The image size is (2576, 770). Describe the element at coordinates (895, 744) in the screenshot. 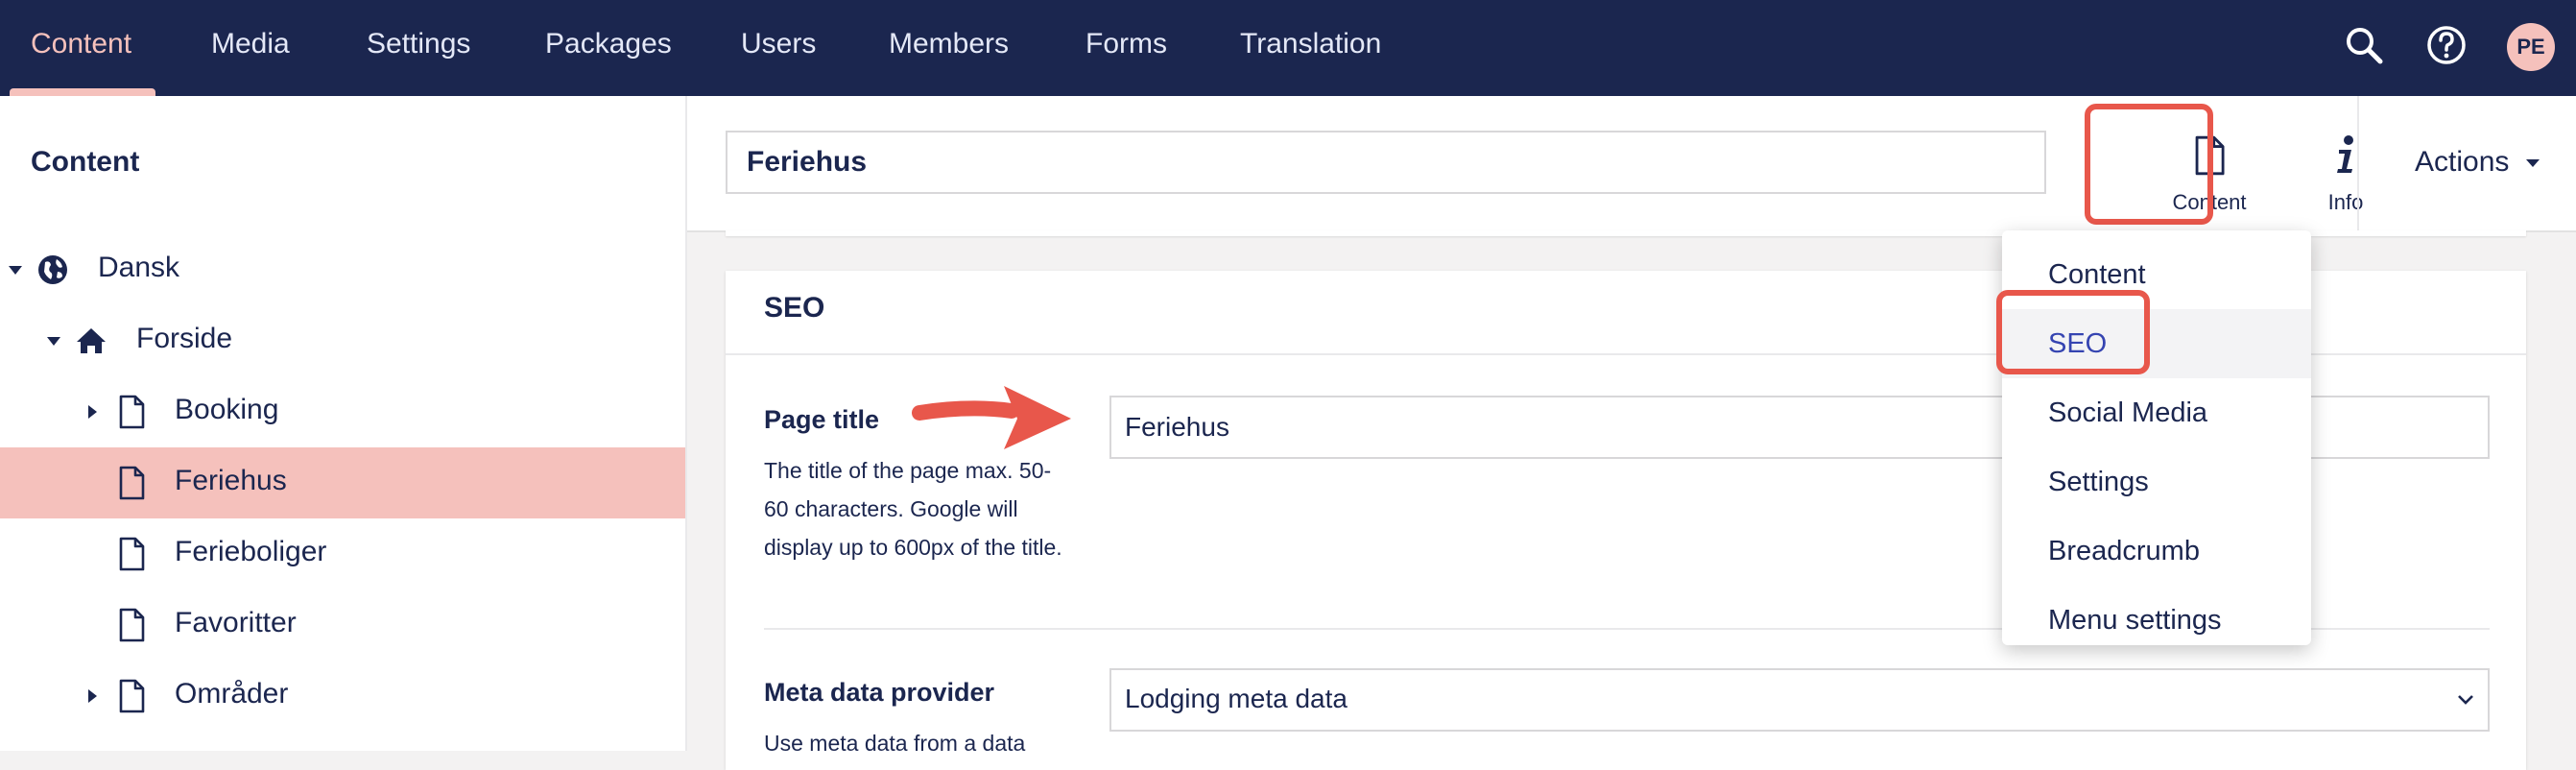

I see `meta-provider-description: Use meta data from a data` at that location.